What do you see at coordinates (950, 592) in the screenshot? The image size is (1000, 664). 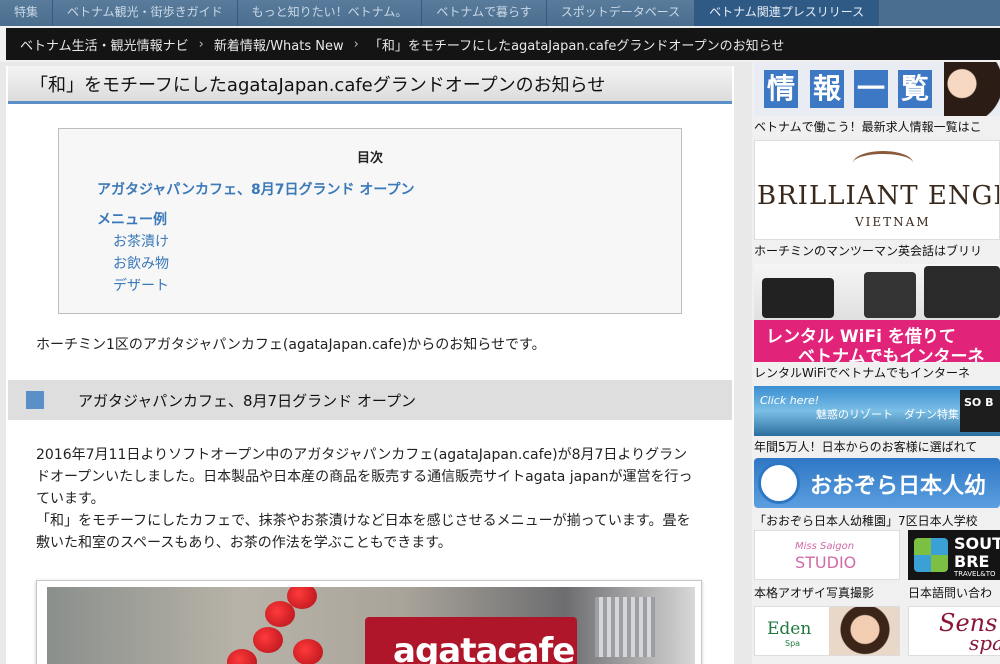 I see `south-breeze-caption: 日本語問い合わ` at bounding box center [950, 592].